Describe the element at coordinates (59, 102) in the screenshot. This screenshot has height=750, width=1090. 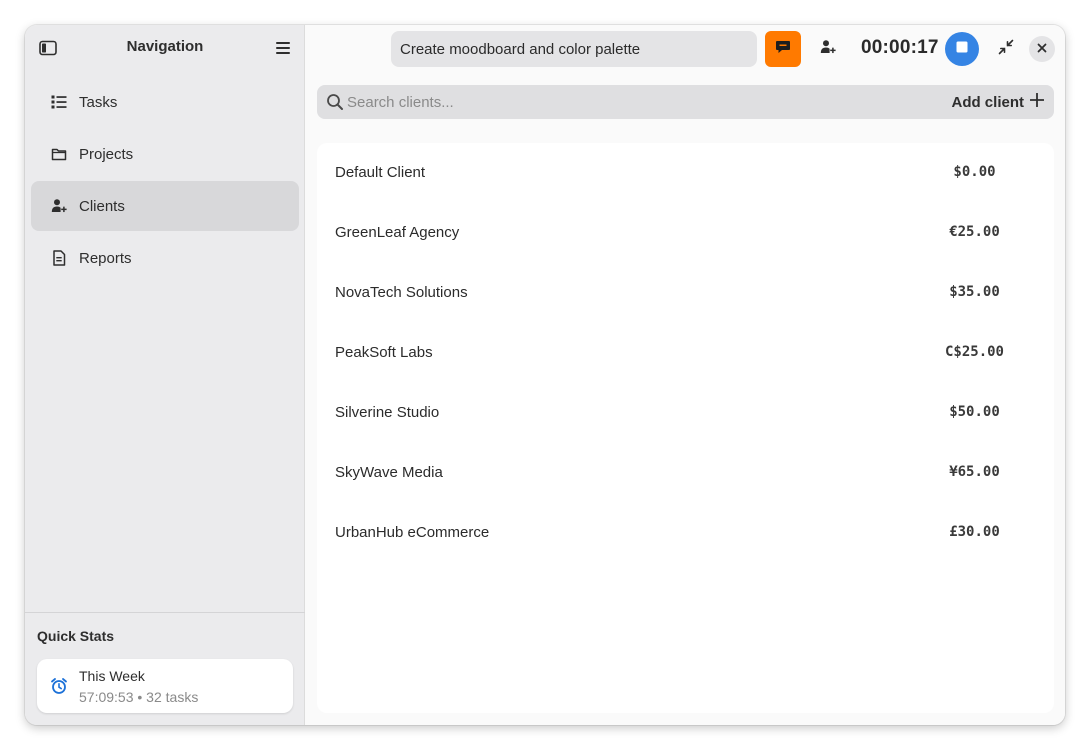
I see `task-list-icon` at that location.